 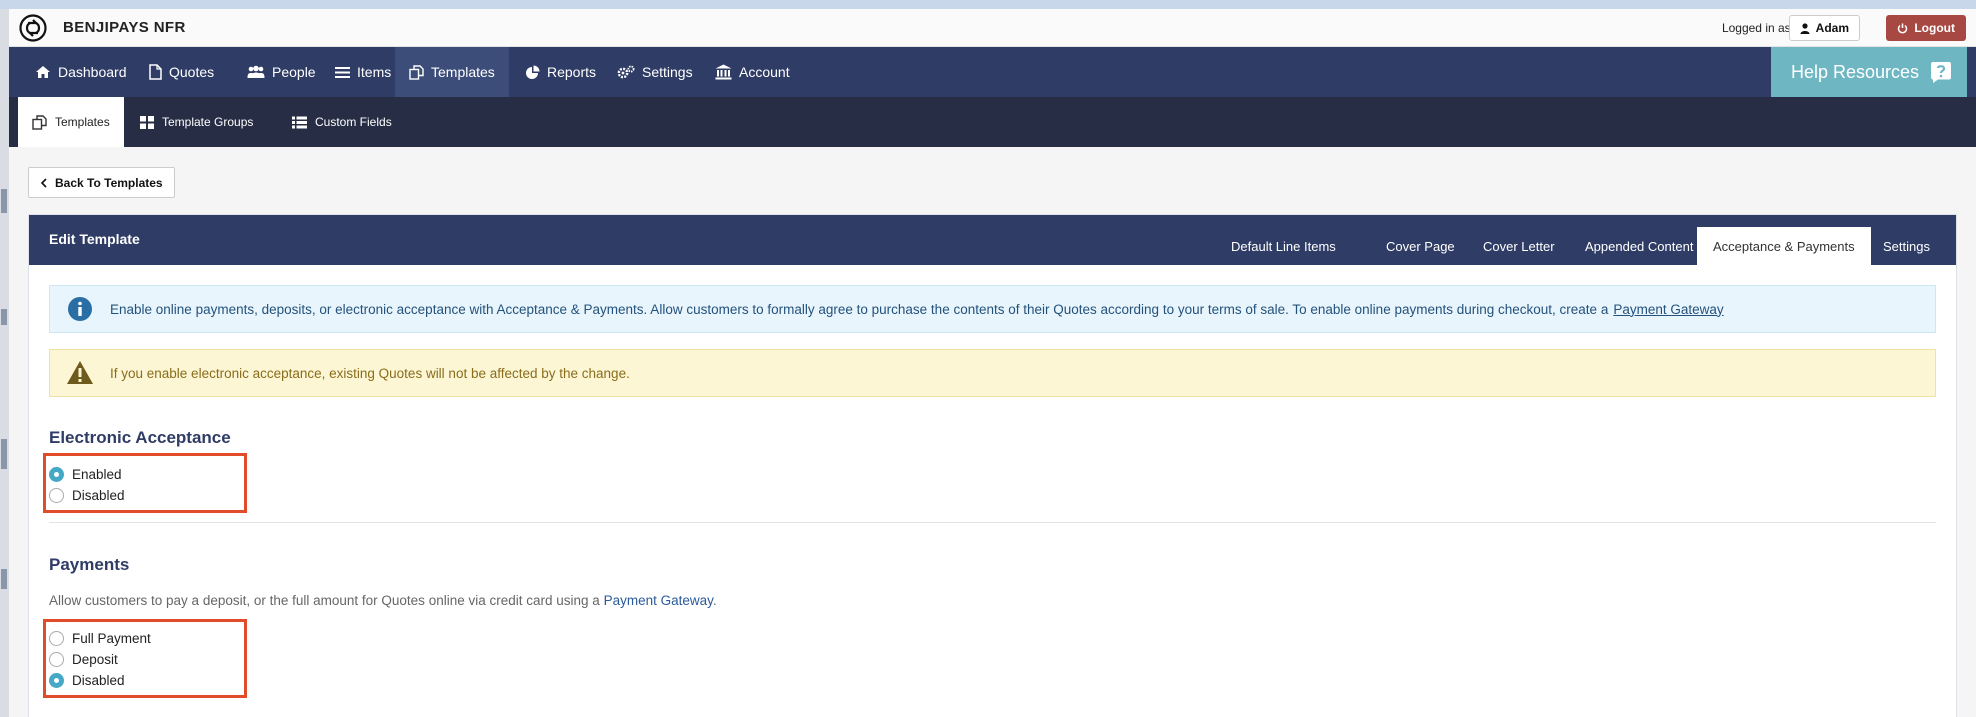 I want to click on subnav-item-custom-fields: Custom Fields, so click(x=342, y=122).